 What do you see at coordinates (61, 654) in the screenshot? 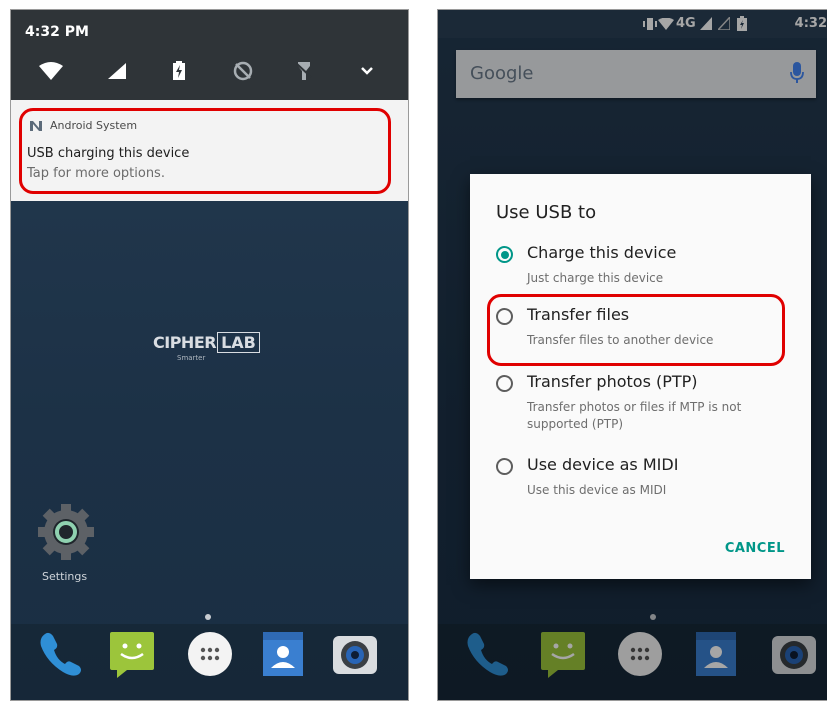
I see `phone-app-icon` at bounding box center [61, 654].